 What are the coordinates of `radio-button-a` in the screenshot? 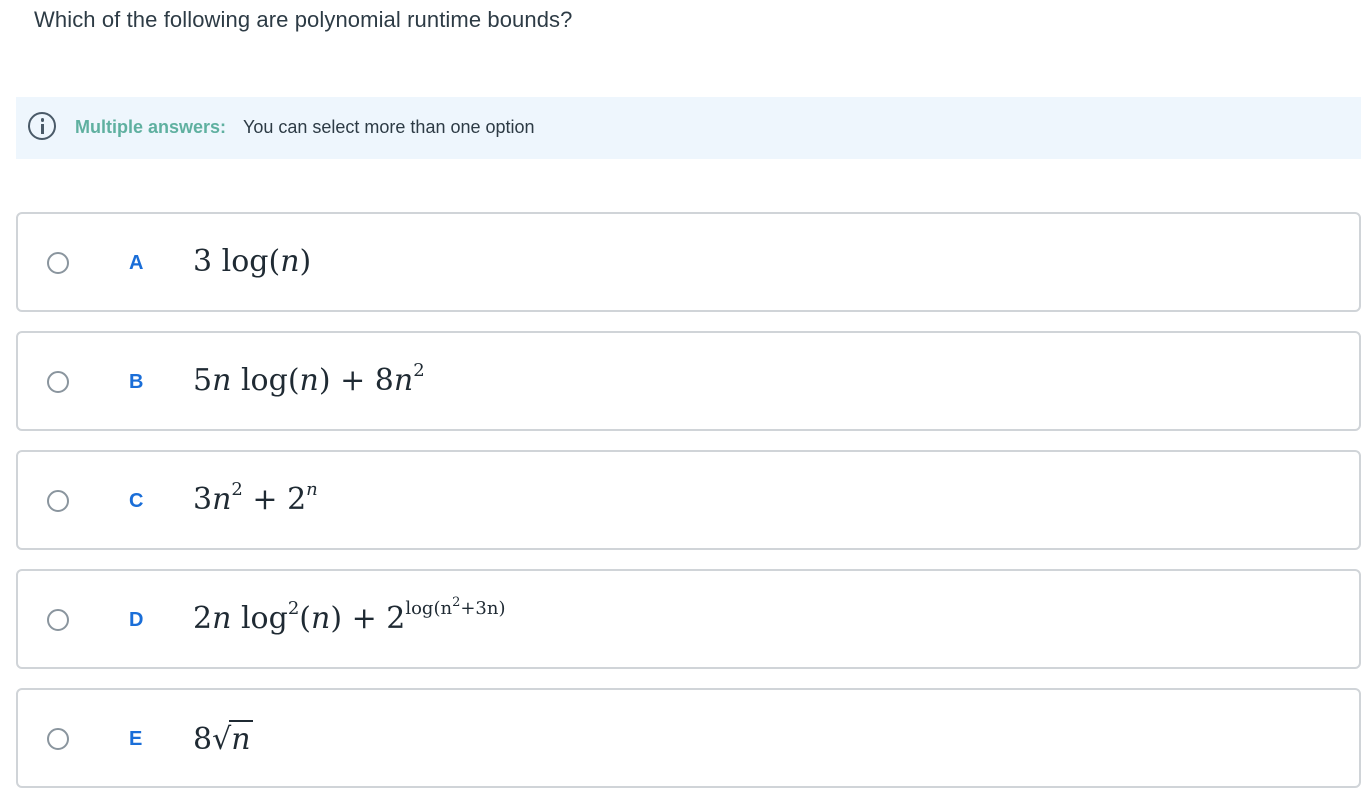 It's located at (58, 263).